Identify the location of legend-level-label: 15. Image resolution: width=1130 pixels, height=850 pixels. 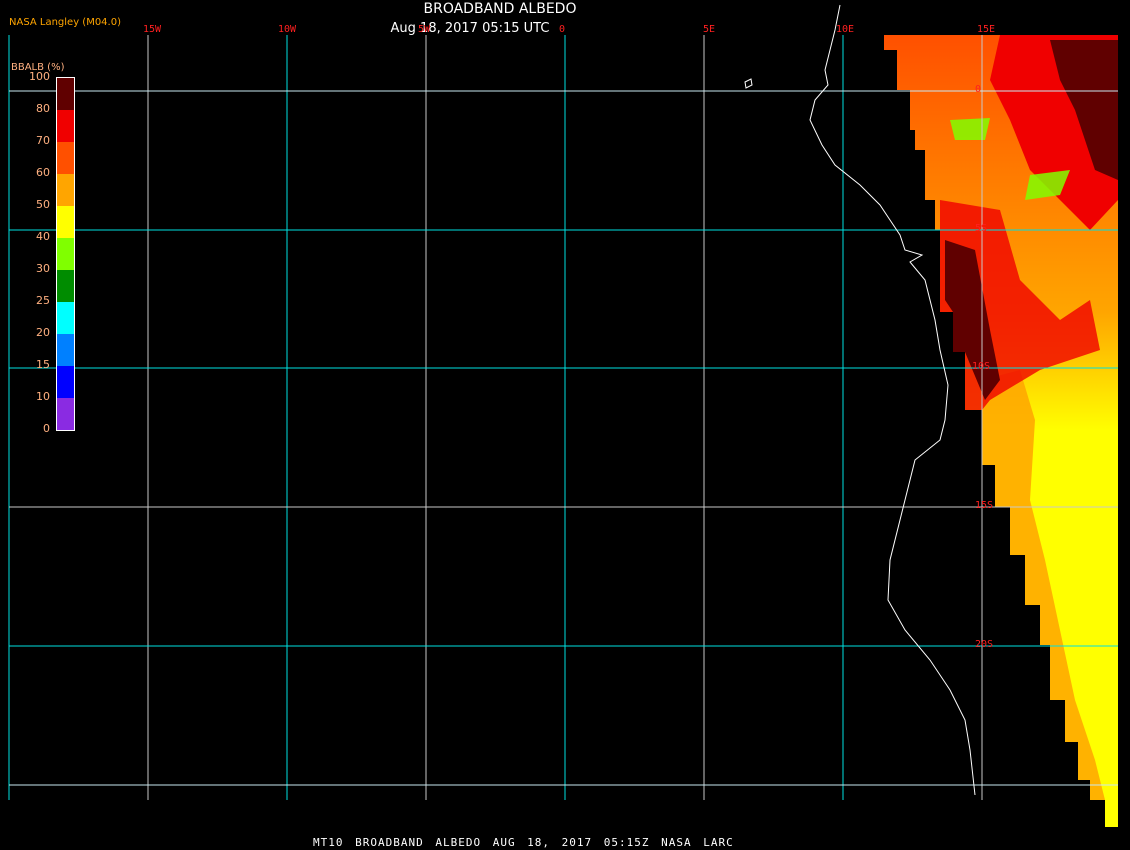
(43, 364).